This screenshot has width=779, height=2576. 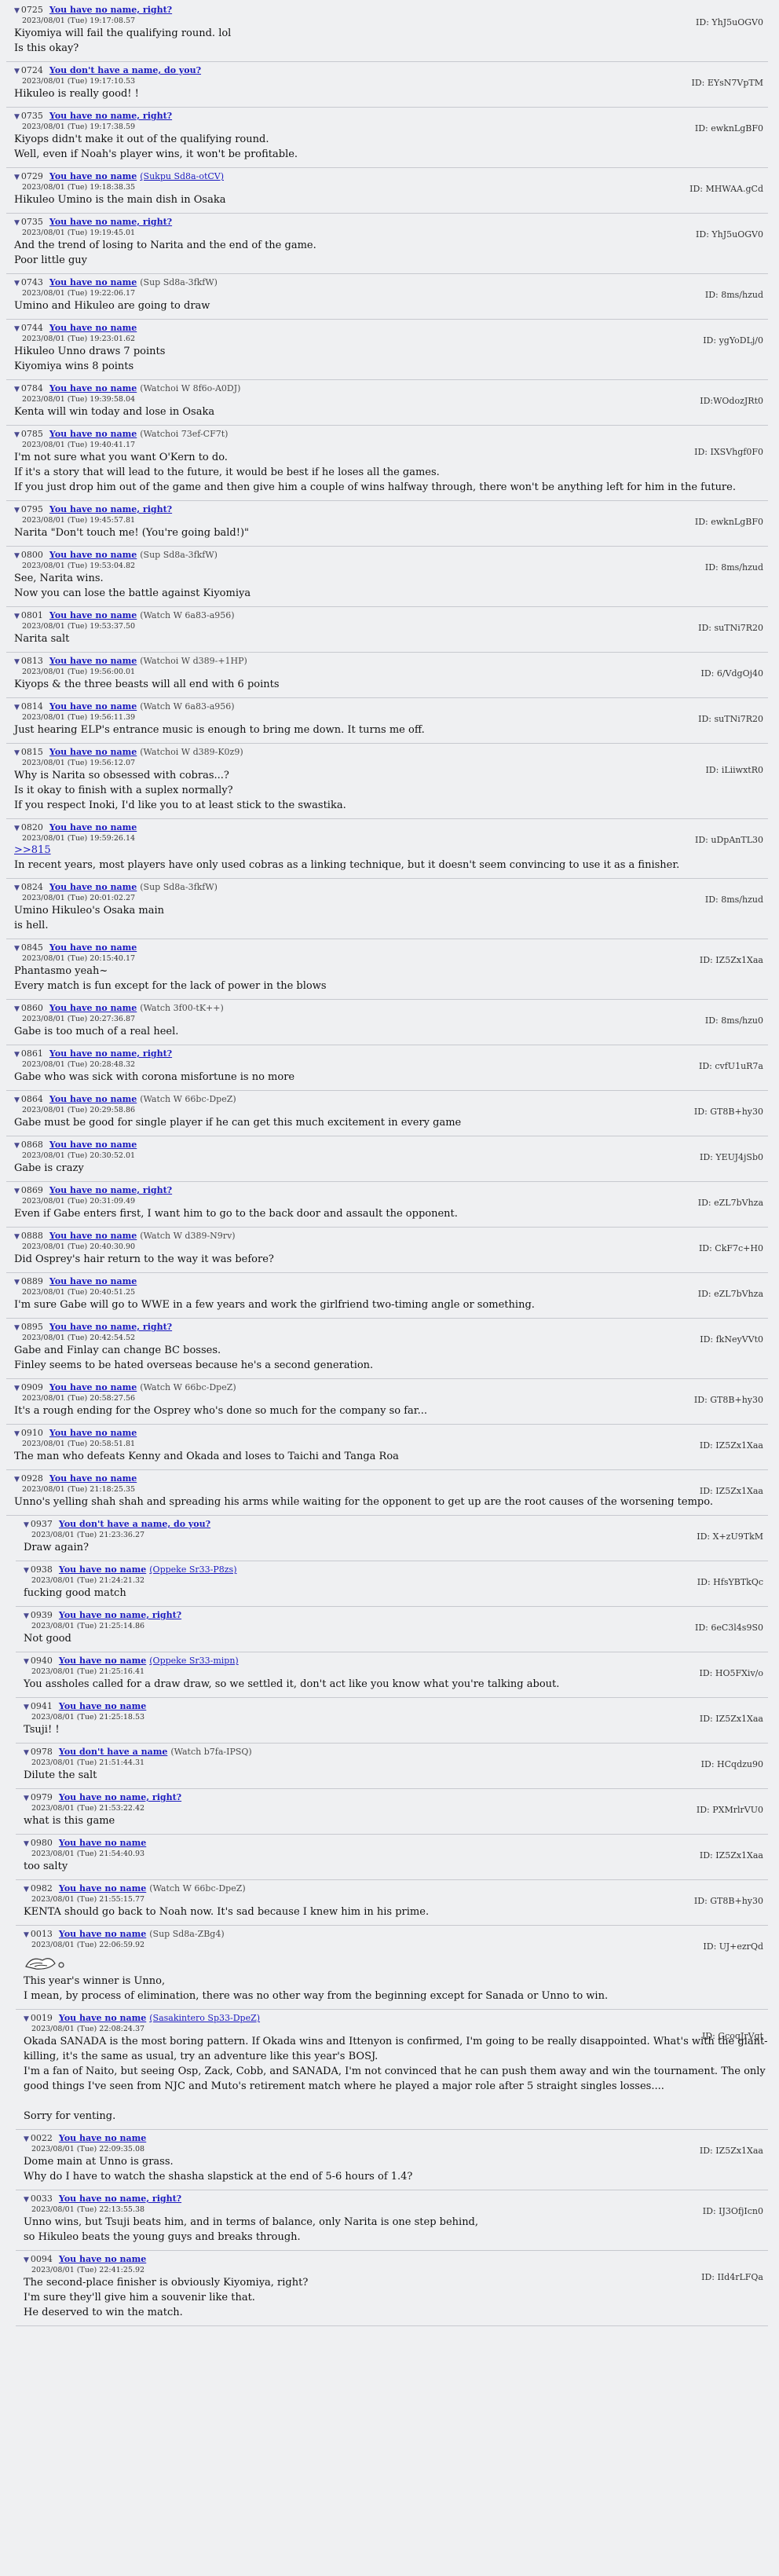 What do you see at coordinates (32, 434) in the screenshot?
I see `post-number: 0785` at bounding box center [32, 434].